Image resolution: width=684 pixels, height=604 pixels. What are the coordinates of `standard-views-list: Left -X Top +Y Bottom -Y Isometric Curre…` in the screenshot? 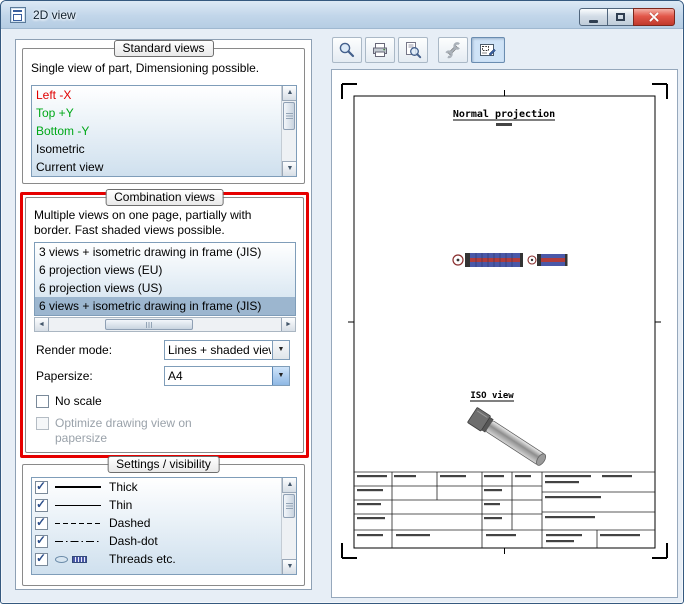 It's located at (164, 131).